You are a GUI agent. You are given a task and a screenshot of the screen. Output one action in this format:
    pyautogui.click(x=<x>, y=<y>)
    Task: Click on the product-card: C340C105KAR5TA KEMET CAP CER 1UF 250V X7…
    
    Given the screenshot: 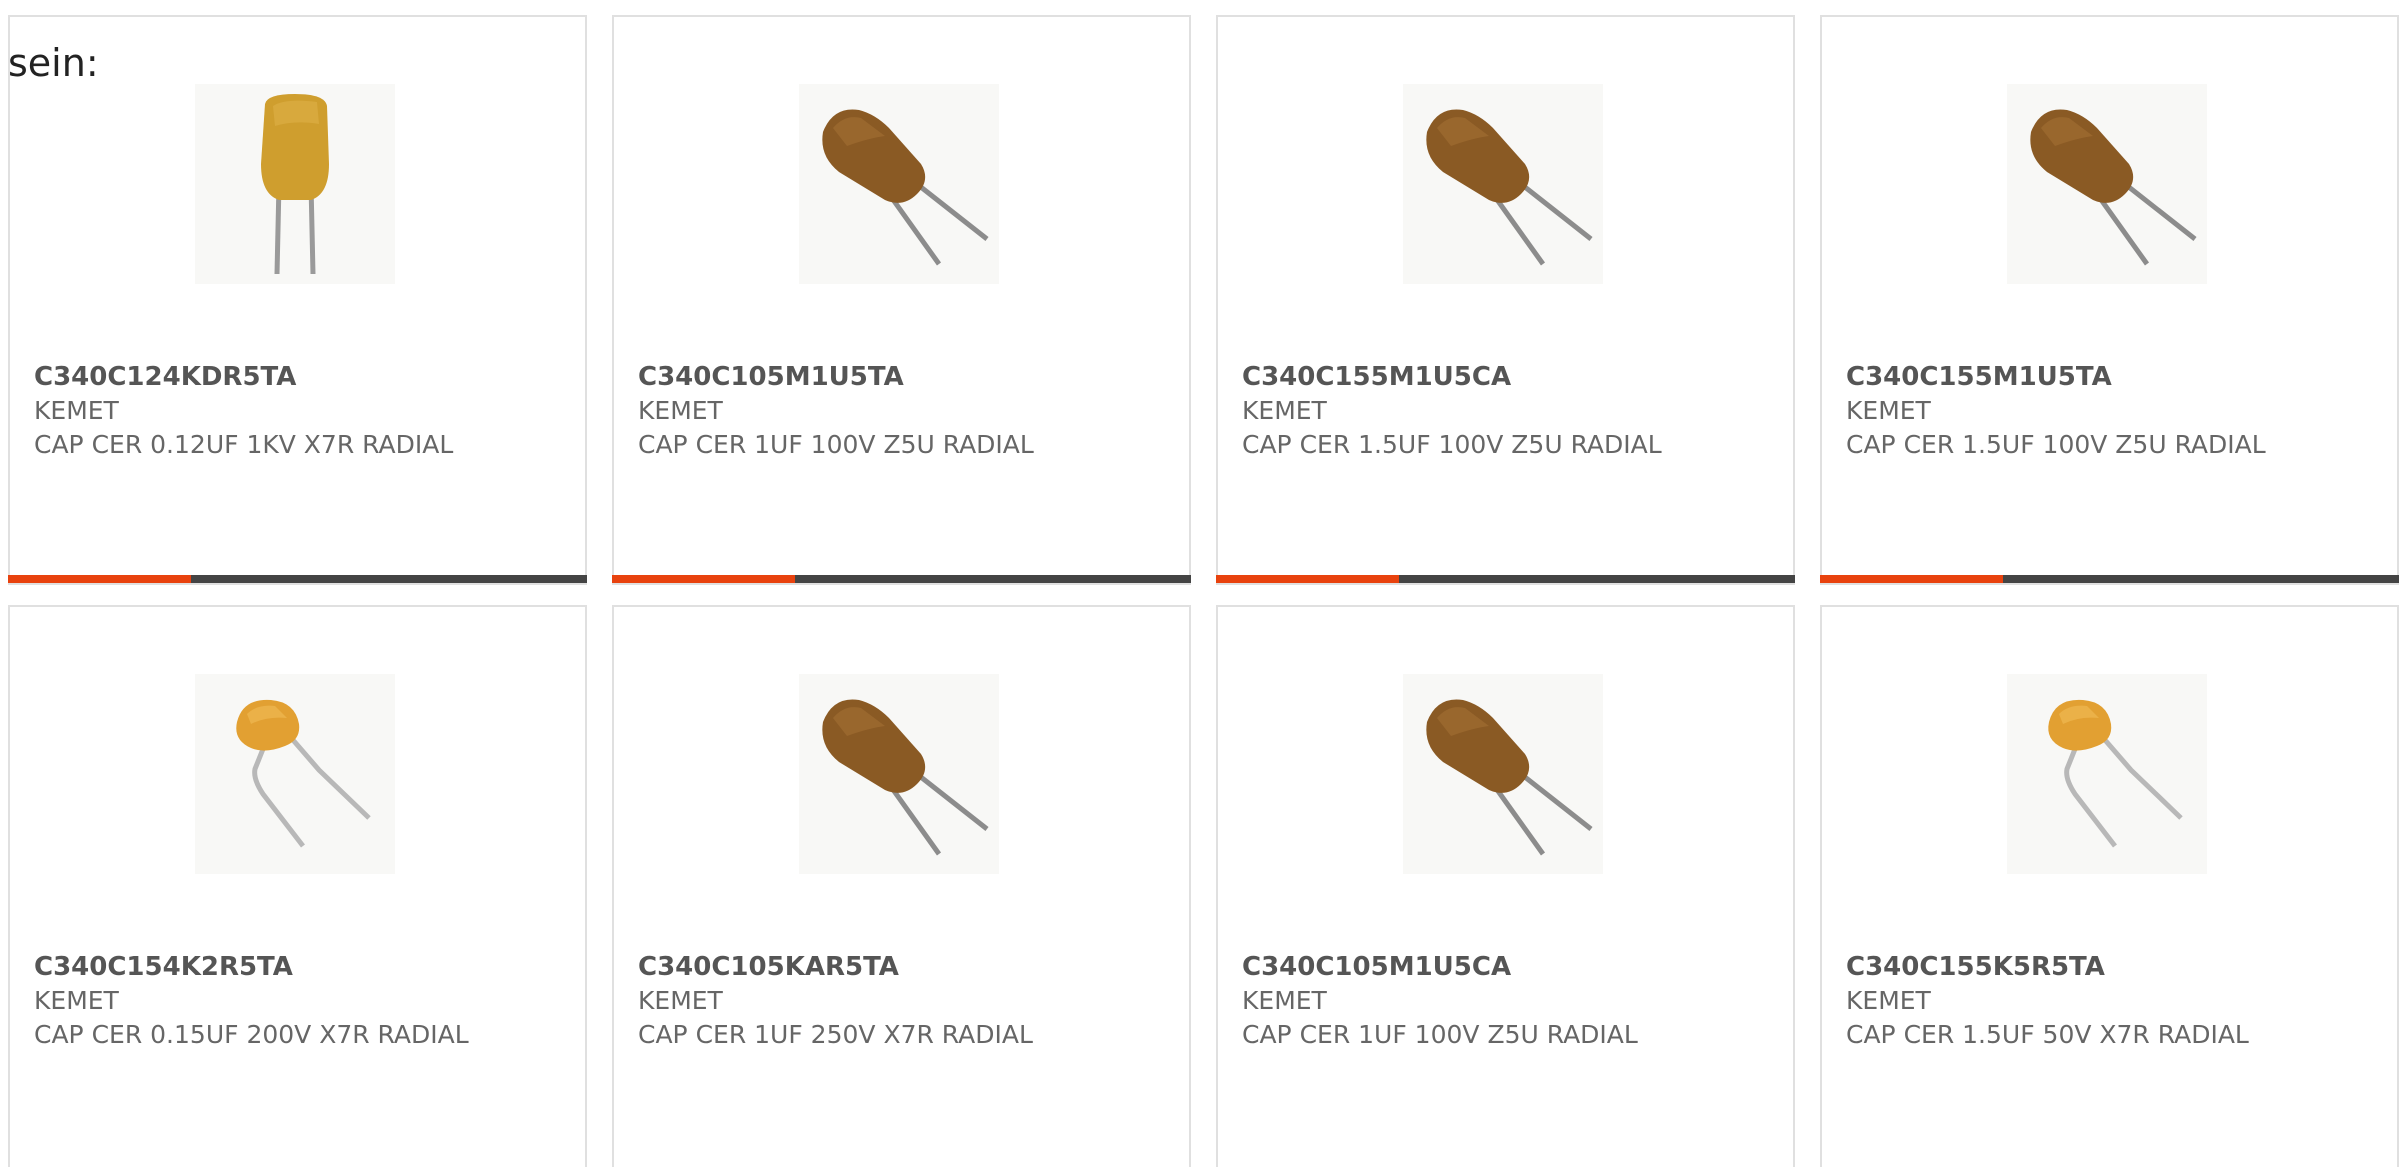 What is the action you would take?
    pyautogui.click(x=901, y=886)
    